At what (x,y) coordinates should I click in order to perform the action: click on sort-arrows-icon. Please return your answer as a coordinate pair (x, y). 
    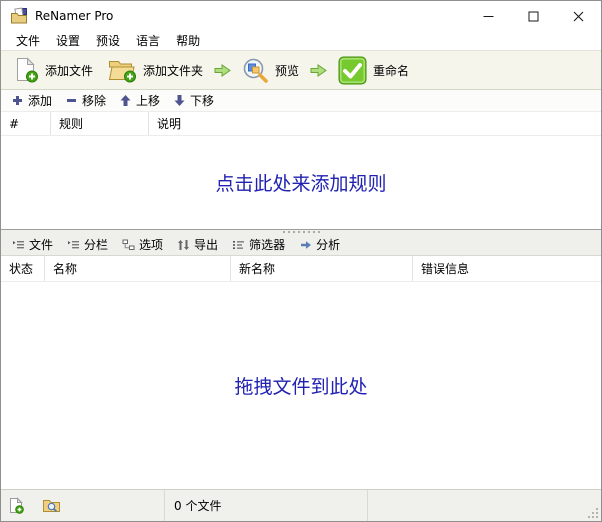
    Looking at the image, I should click on (184, 244).